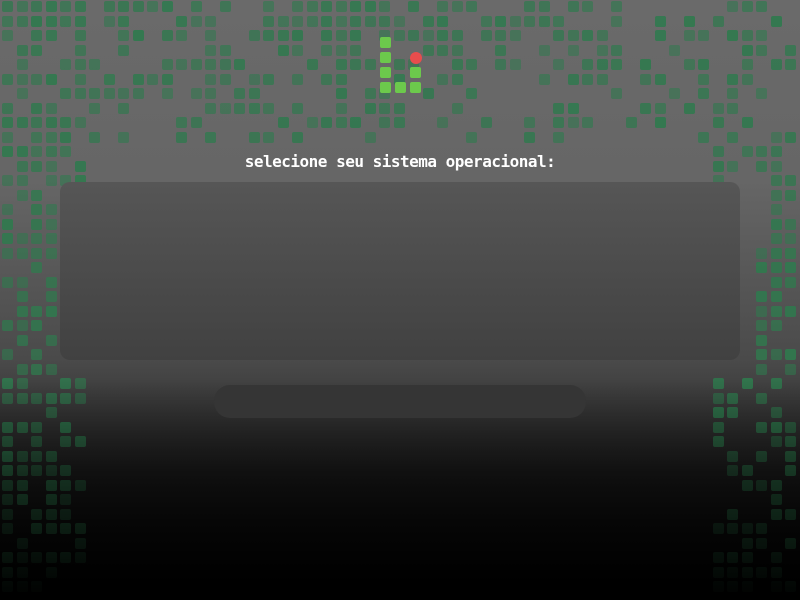 Image resolution: width=800 pixels, height=600 pixels. I want to click on logo-dot, so click(416, 58).